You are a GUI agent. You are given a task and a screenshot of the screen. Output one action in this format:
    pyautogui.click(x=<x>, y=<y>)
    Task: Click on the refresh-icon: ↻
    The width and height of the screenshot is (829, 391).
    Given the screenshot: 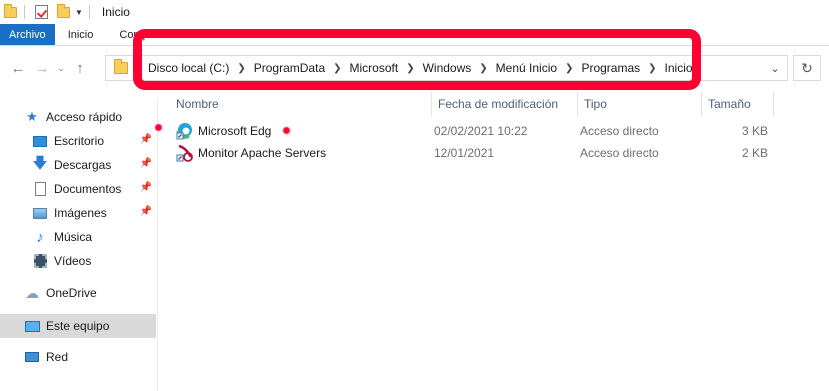 What is the action you would take?
    pyautogui.click(x=807, y=68)
    